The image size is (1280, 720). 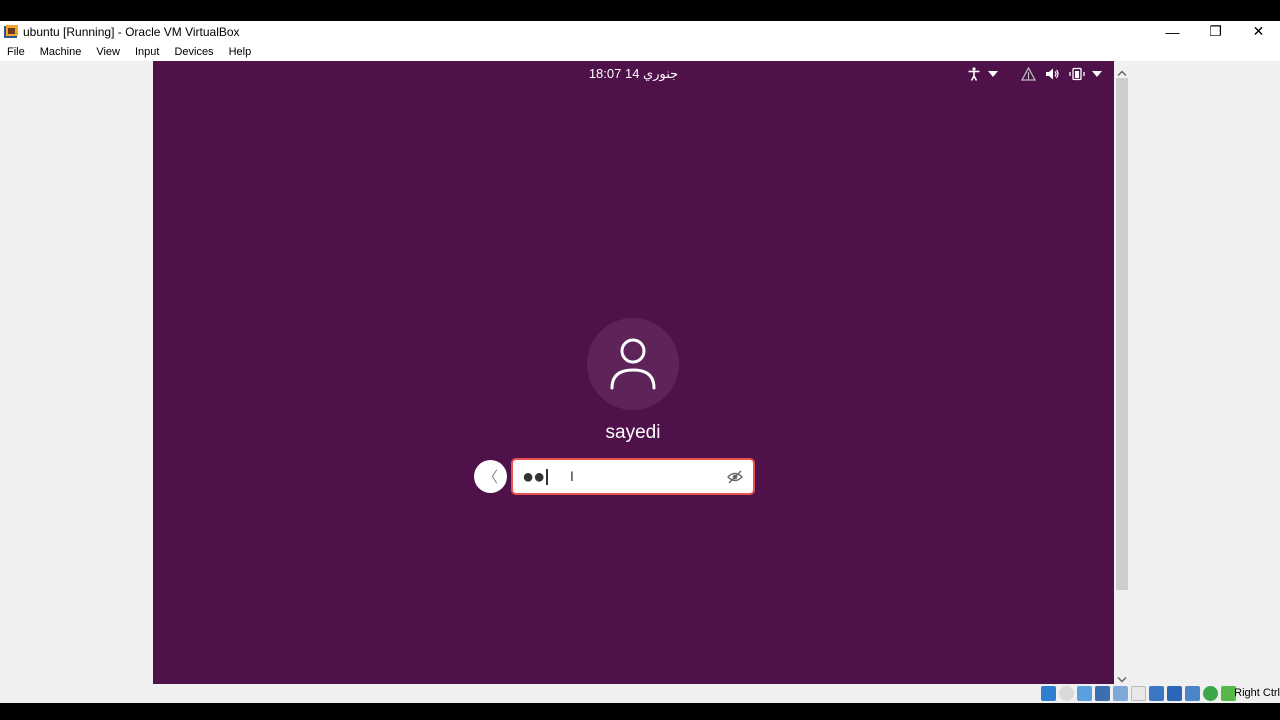 I want to click on eye-slash-icon, so click(x=735, y=479).